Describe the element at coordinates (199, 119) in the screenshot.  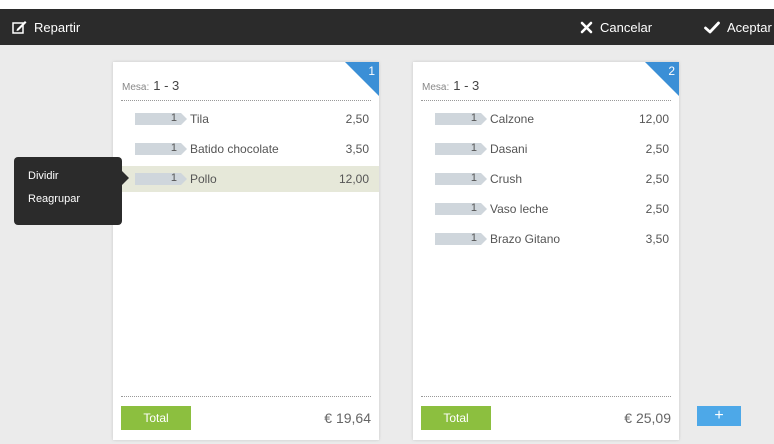
I see `line-name: Tila` at that location.